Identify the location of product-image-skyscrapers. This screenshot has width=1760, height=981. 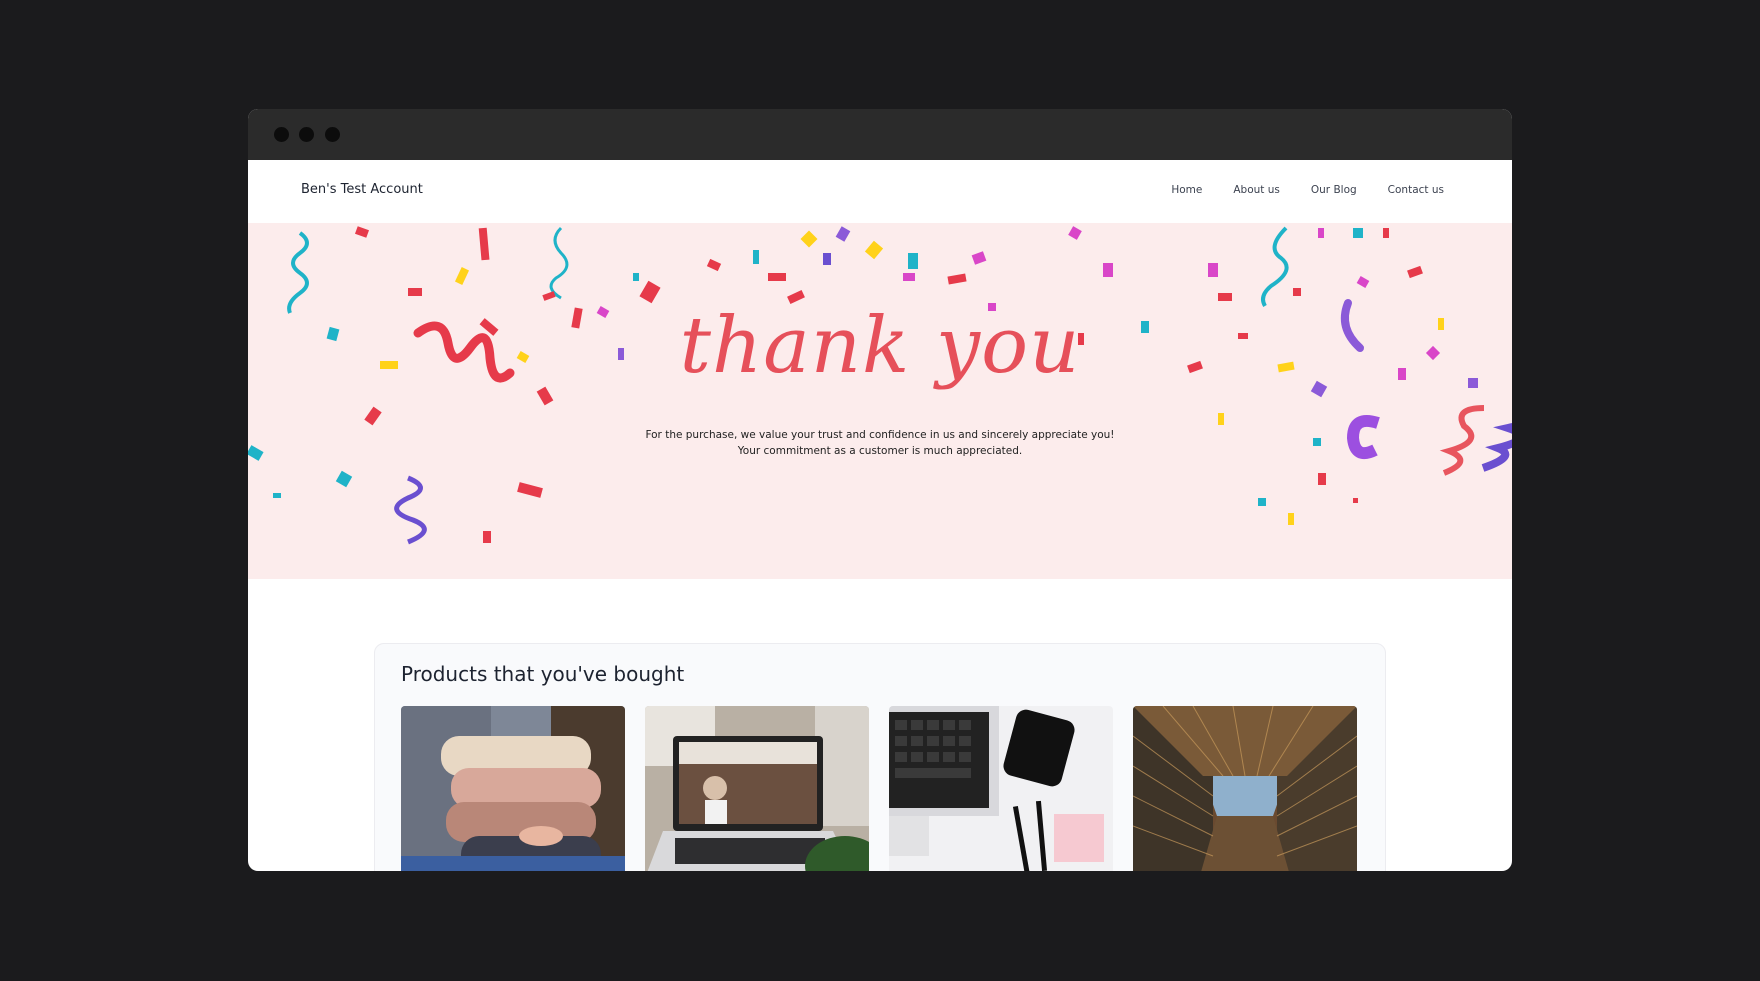
(1245, 788).